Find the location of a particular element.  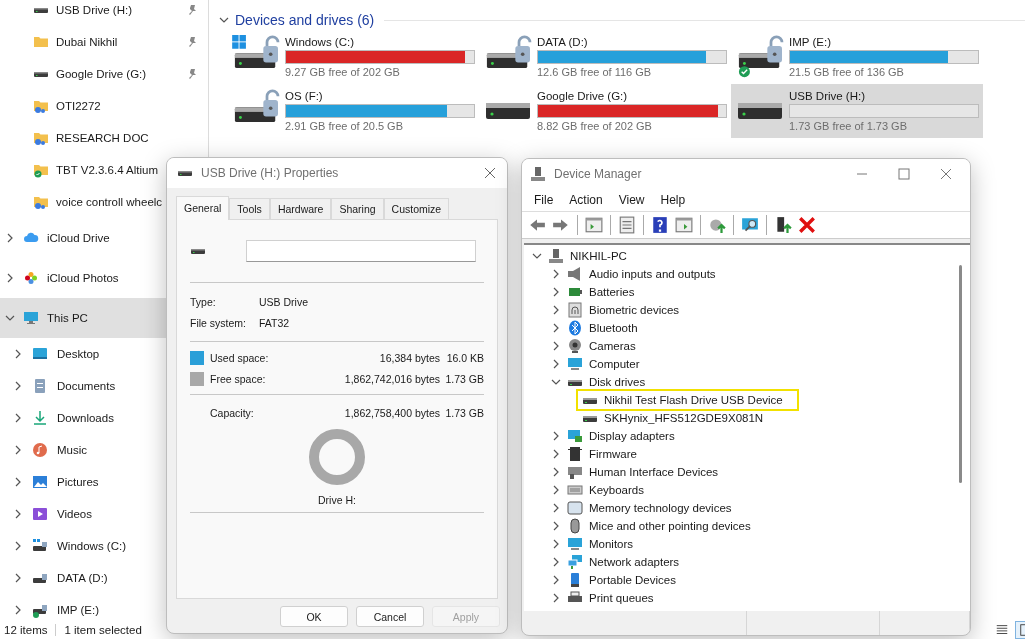

tree-item: Batteries is located at coordinates (747, 292).